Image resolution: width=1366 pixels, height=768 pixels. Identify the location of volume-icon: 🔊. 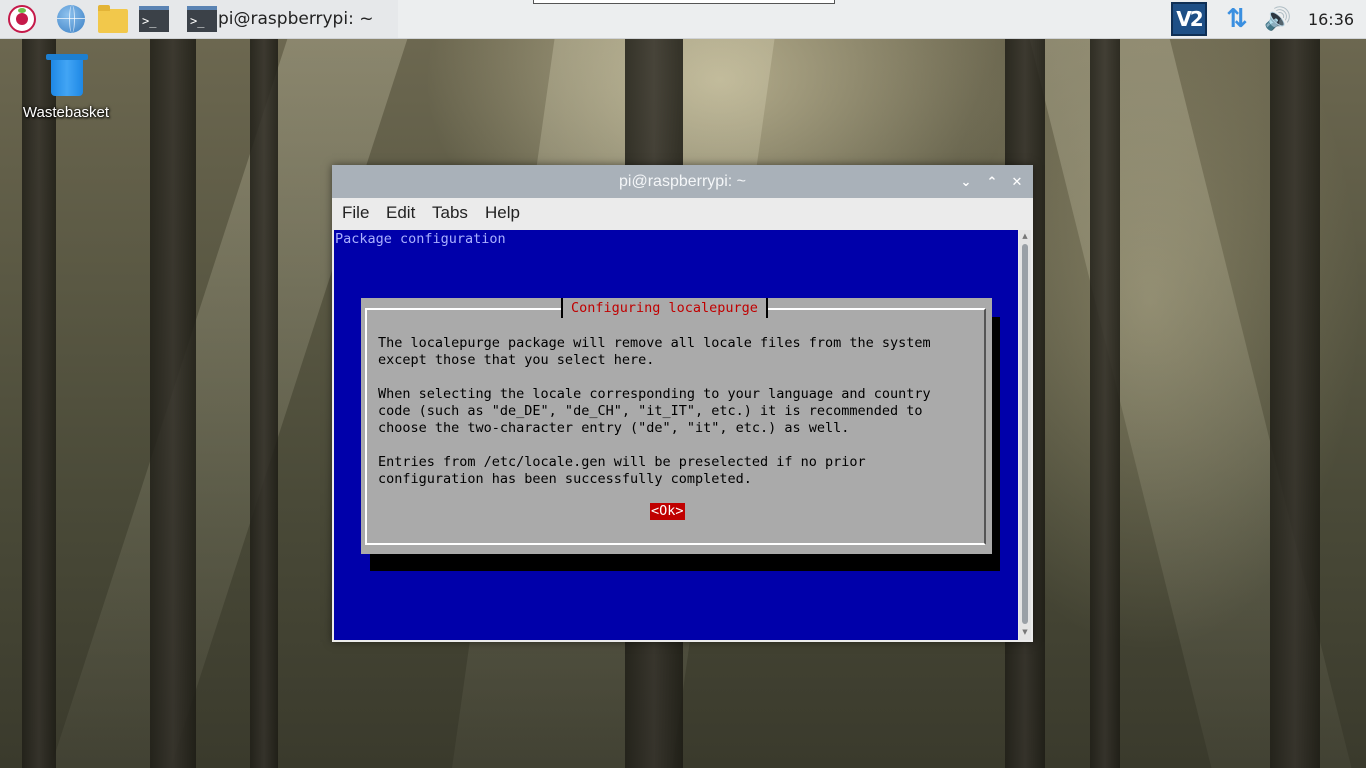
(1278, 19).